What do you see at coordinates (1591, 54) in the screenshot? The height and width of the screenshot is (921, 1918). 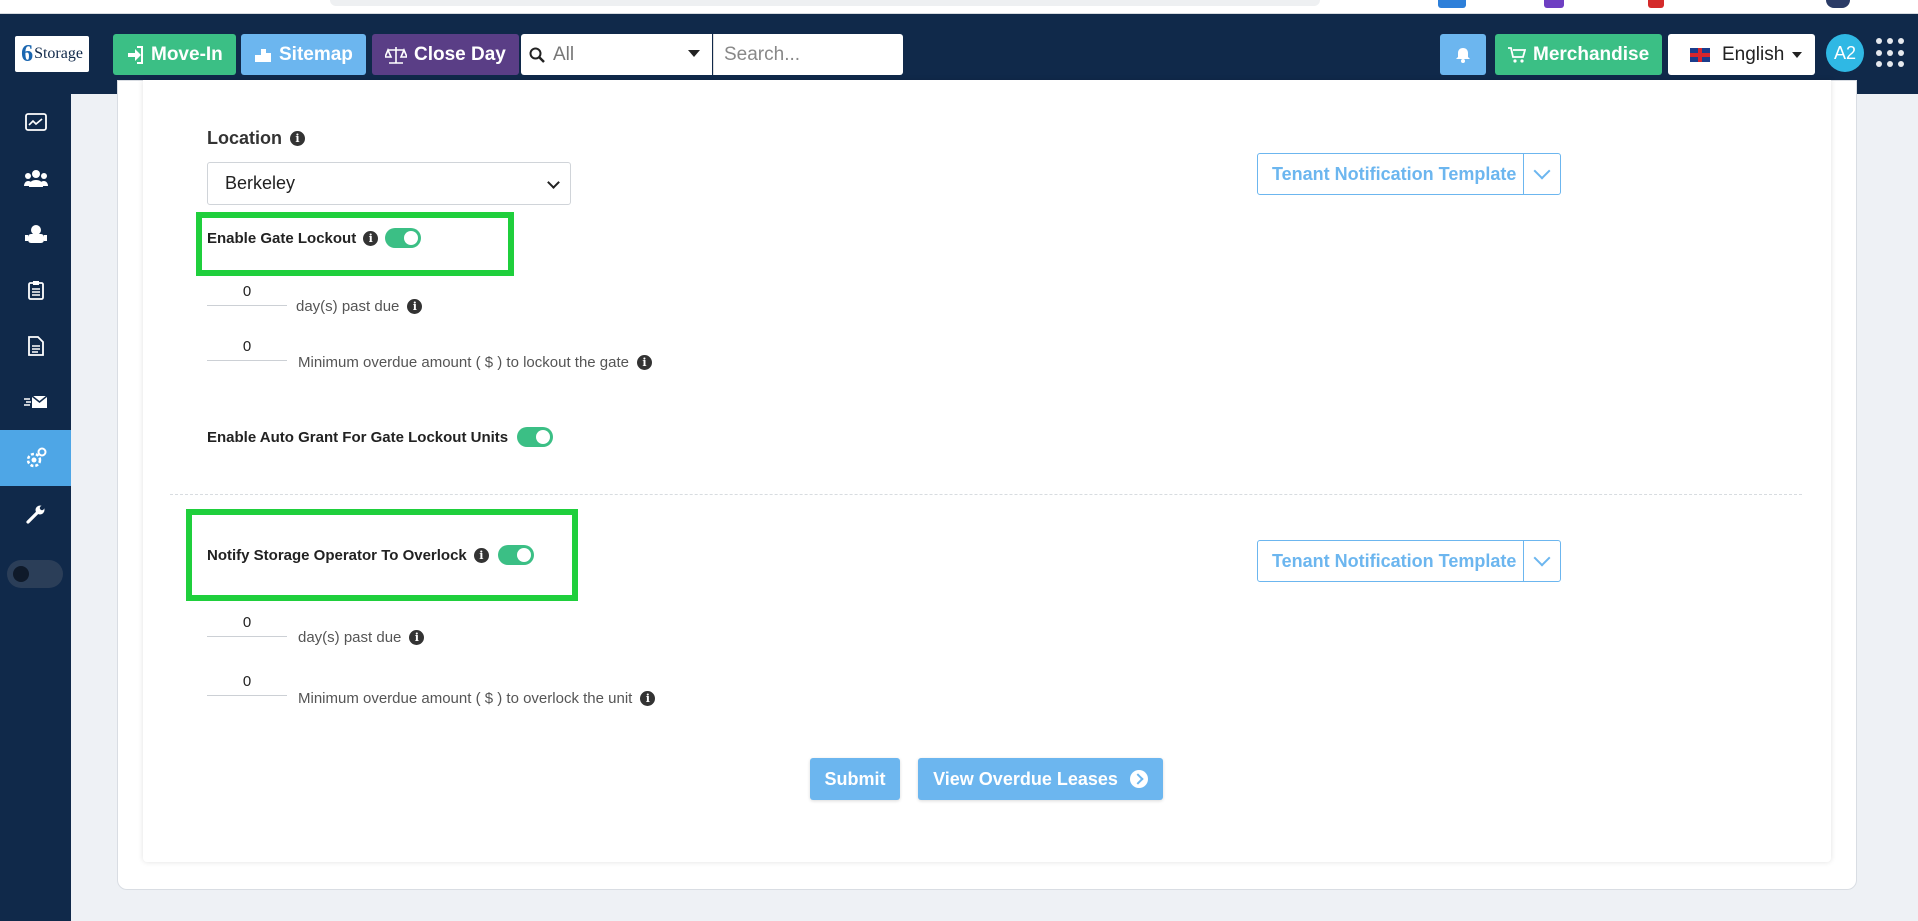 I see `merchandise-label: Merchandise` at bounding box center [1591, 54].